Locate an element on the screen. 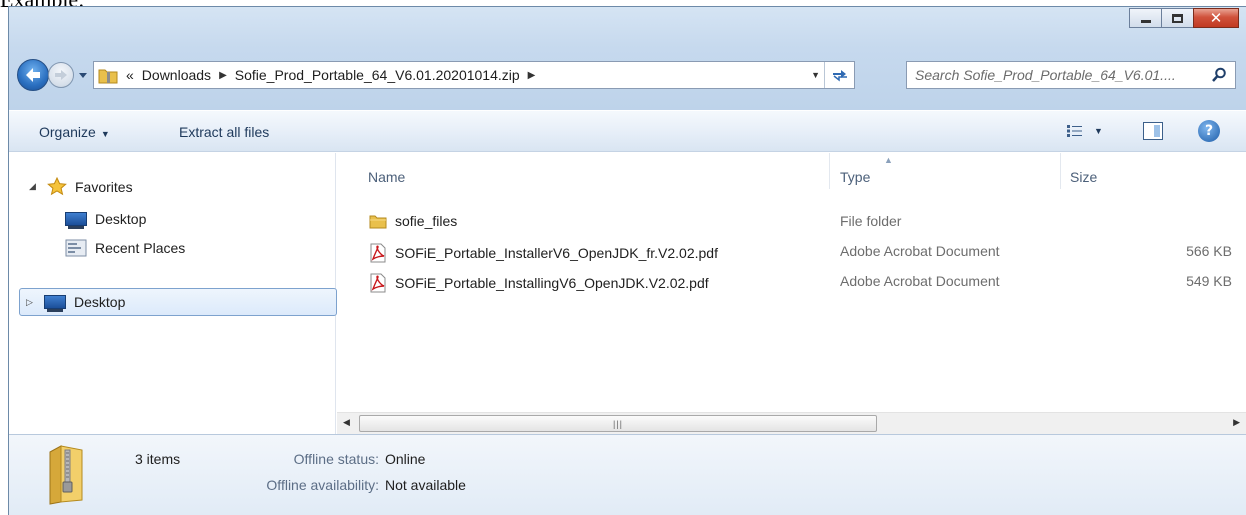 The image size is (1246, 515). window-controls: ✕ is located at coordinates (1184, 18).